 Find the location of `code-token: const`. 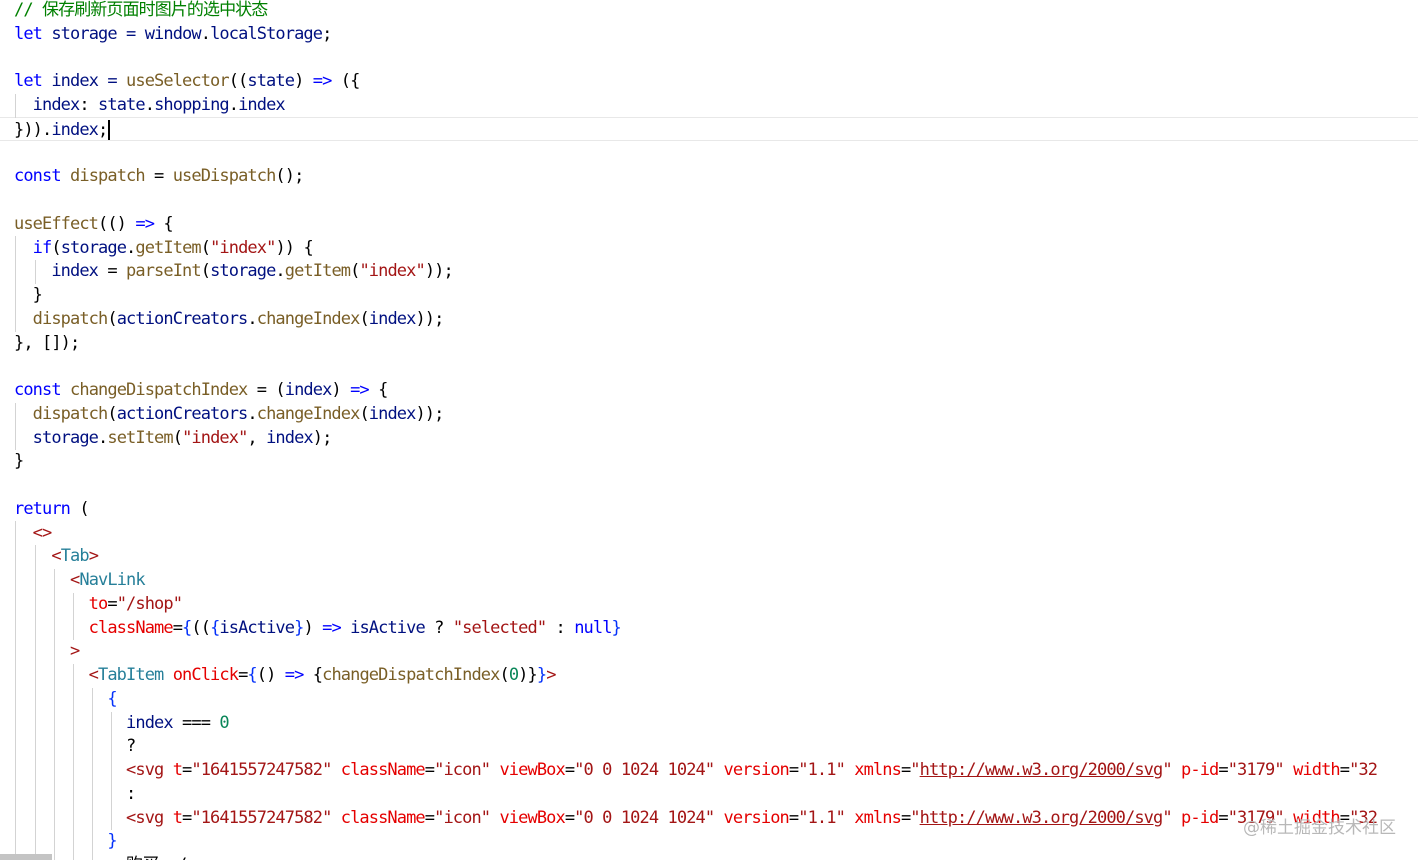

code-token: const is located at coordinates (38, 176).